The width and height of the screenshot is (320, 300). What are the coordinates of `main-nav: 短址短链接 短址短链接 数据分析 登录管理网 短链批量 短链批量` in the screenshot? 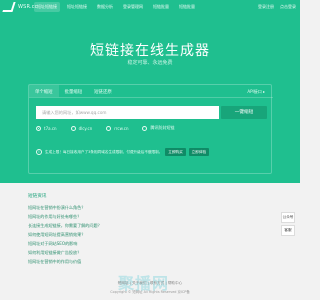 It's located at (116, 7).